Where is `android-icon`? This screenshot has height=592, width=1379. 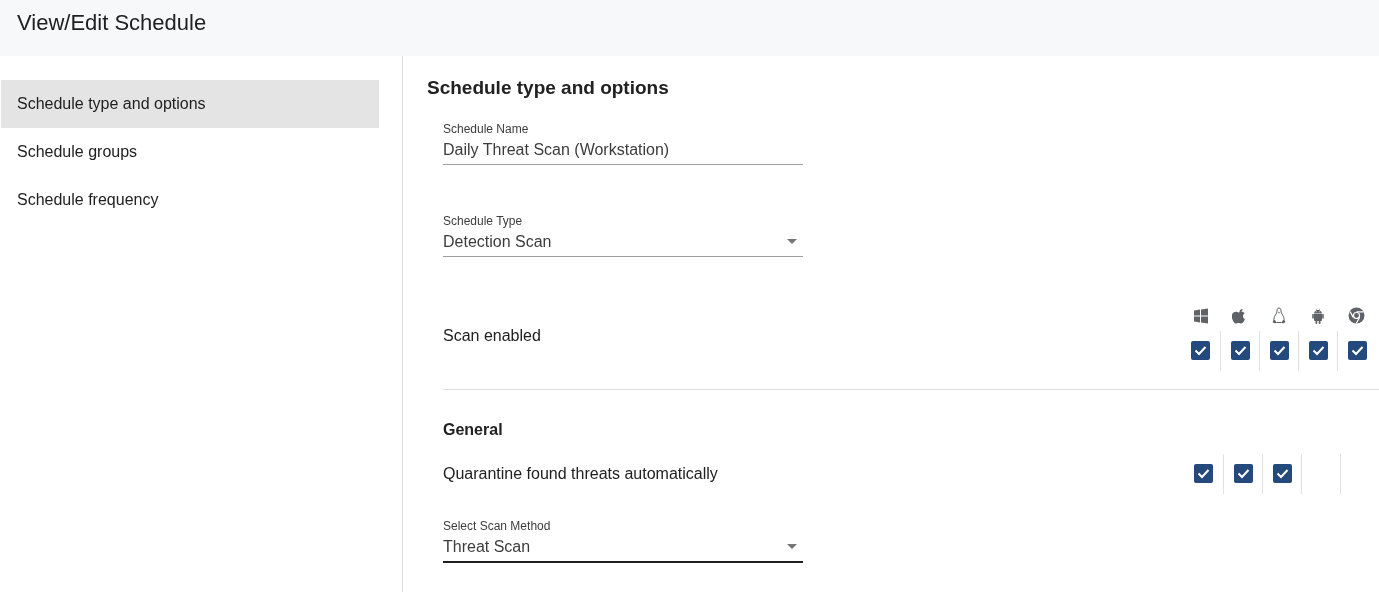
android-icon is located at coordinates (1317, 315).